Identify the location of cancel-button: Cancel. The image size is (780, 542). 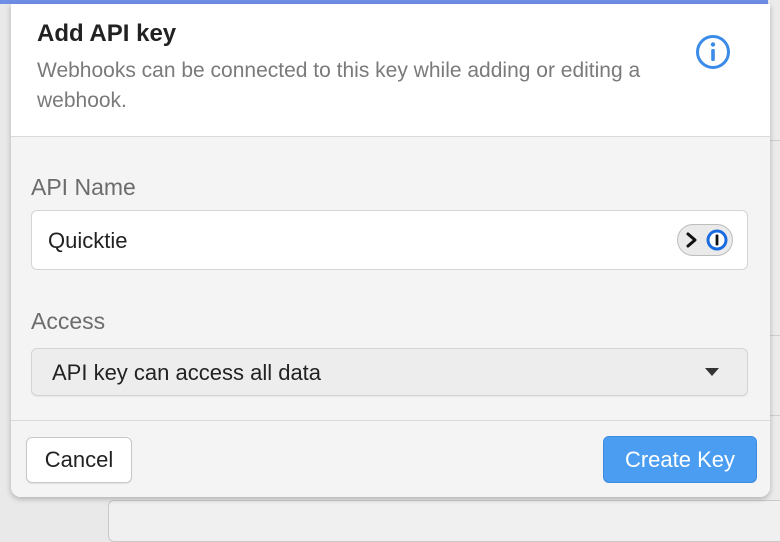
(79, 460).